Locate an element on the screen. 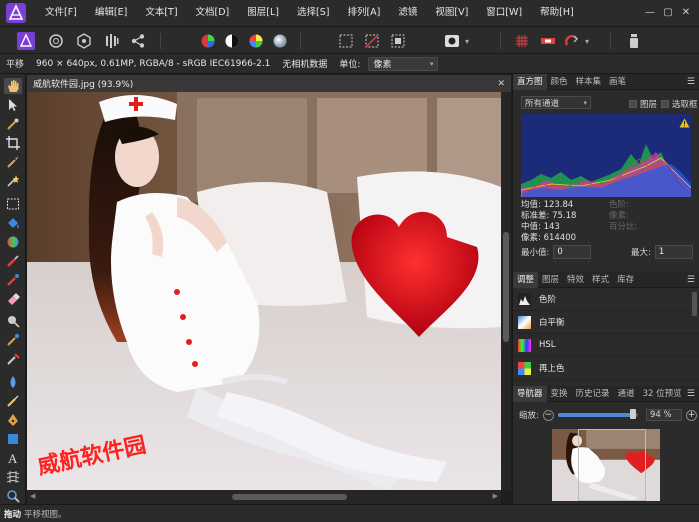 Image resolution: width=699 pixels, height=522 pixels. quick-mask-icon is located at coordinates (452, 41).